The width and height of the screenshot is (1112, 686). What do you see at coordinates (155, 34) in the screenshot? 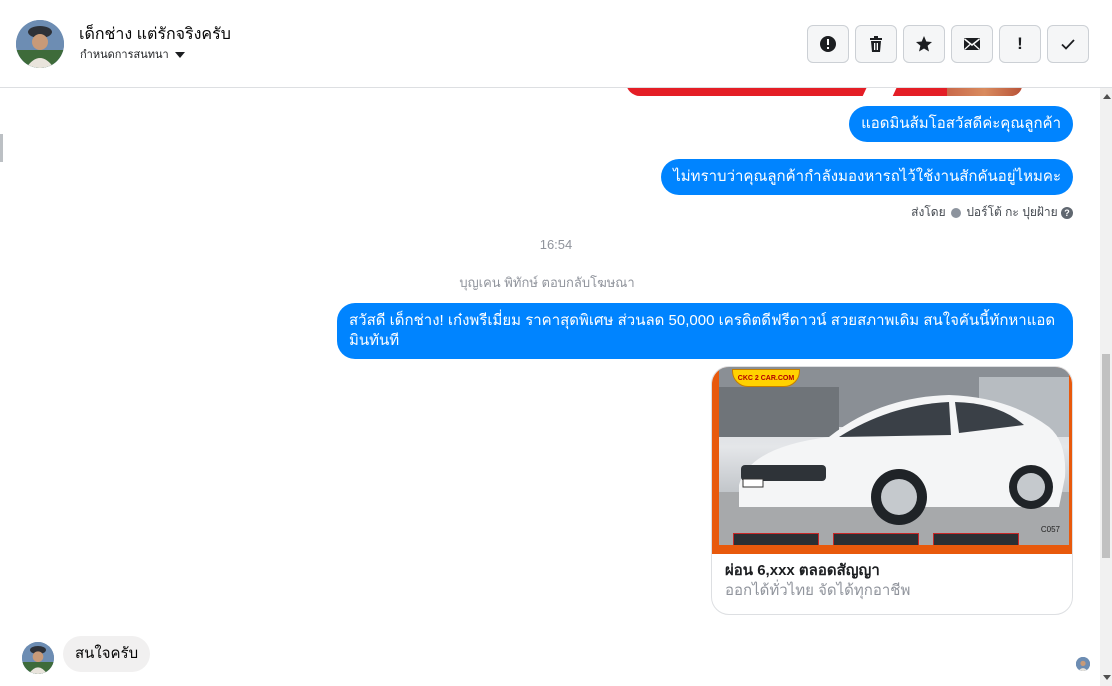
I see `contact-name: เด็กช่าง แต่รักจริงครับ` at bounding box center [155, 34].